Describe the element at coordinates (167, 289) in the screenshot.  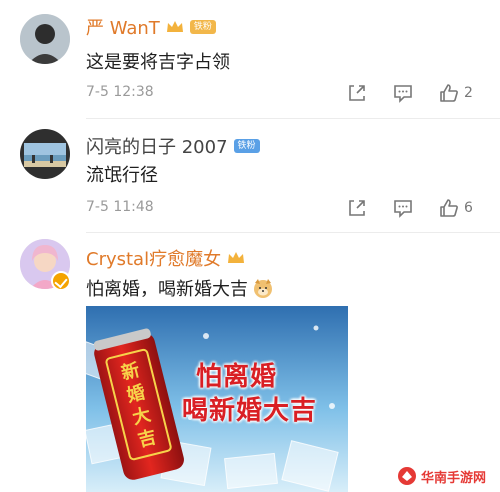
I see `comment-text-content: 怕离婚，喝新婚大吉` at that location.